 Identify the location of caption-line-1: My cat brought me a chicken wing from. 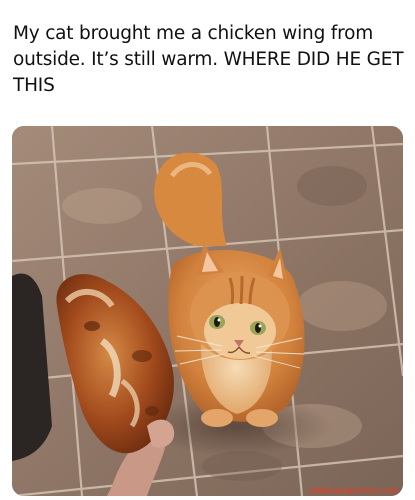
(193, 33).